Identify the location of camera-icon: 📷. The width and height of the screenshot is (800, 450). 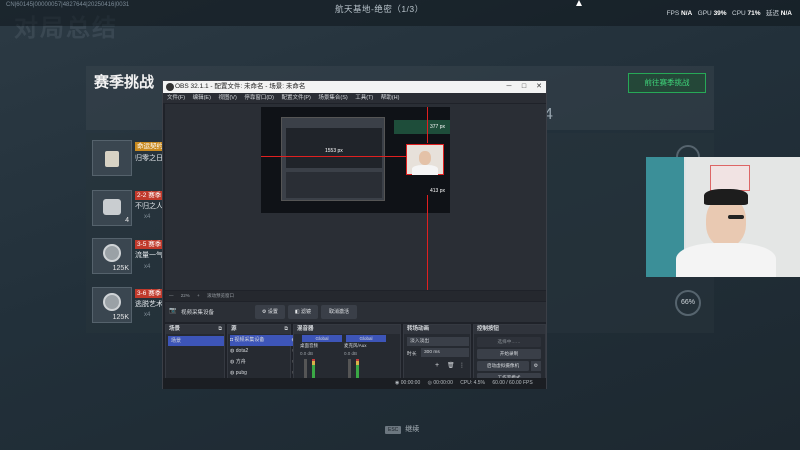
(173, 311).